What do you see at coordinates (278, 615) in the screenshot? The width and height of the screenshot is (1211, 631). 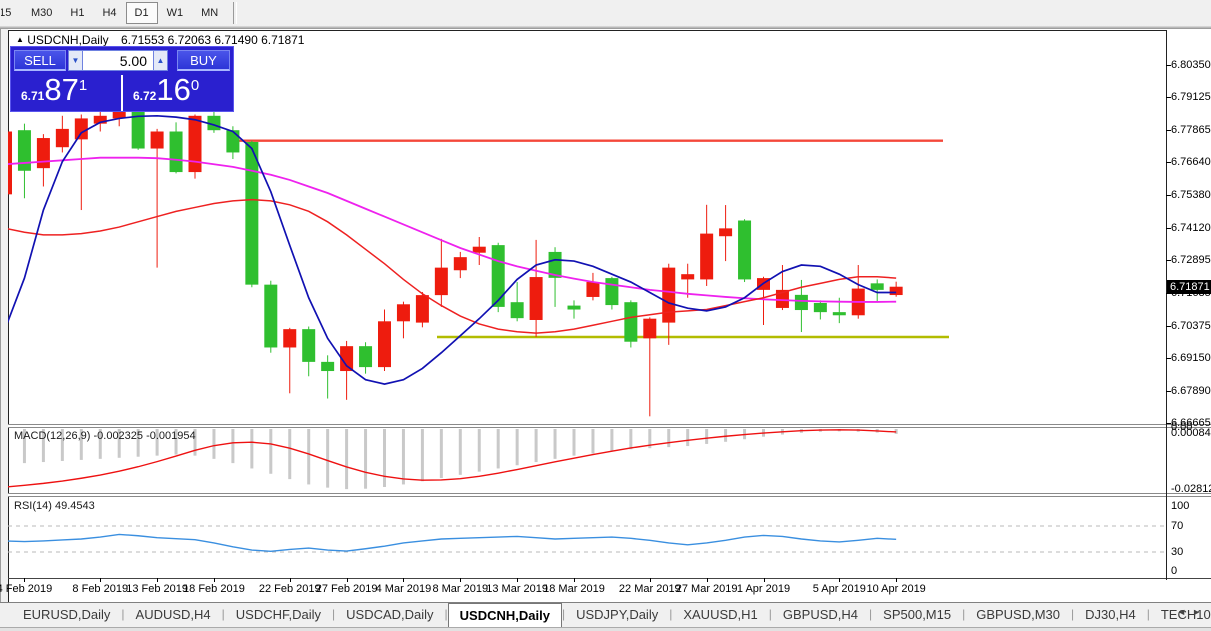 I see `chart-tab-USDCHF-Daily: USDCHF,Daily` at bounding box center [278, 615].